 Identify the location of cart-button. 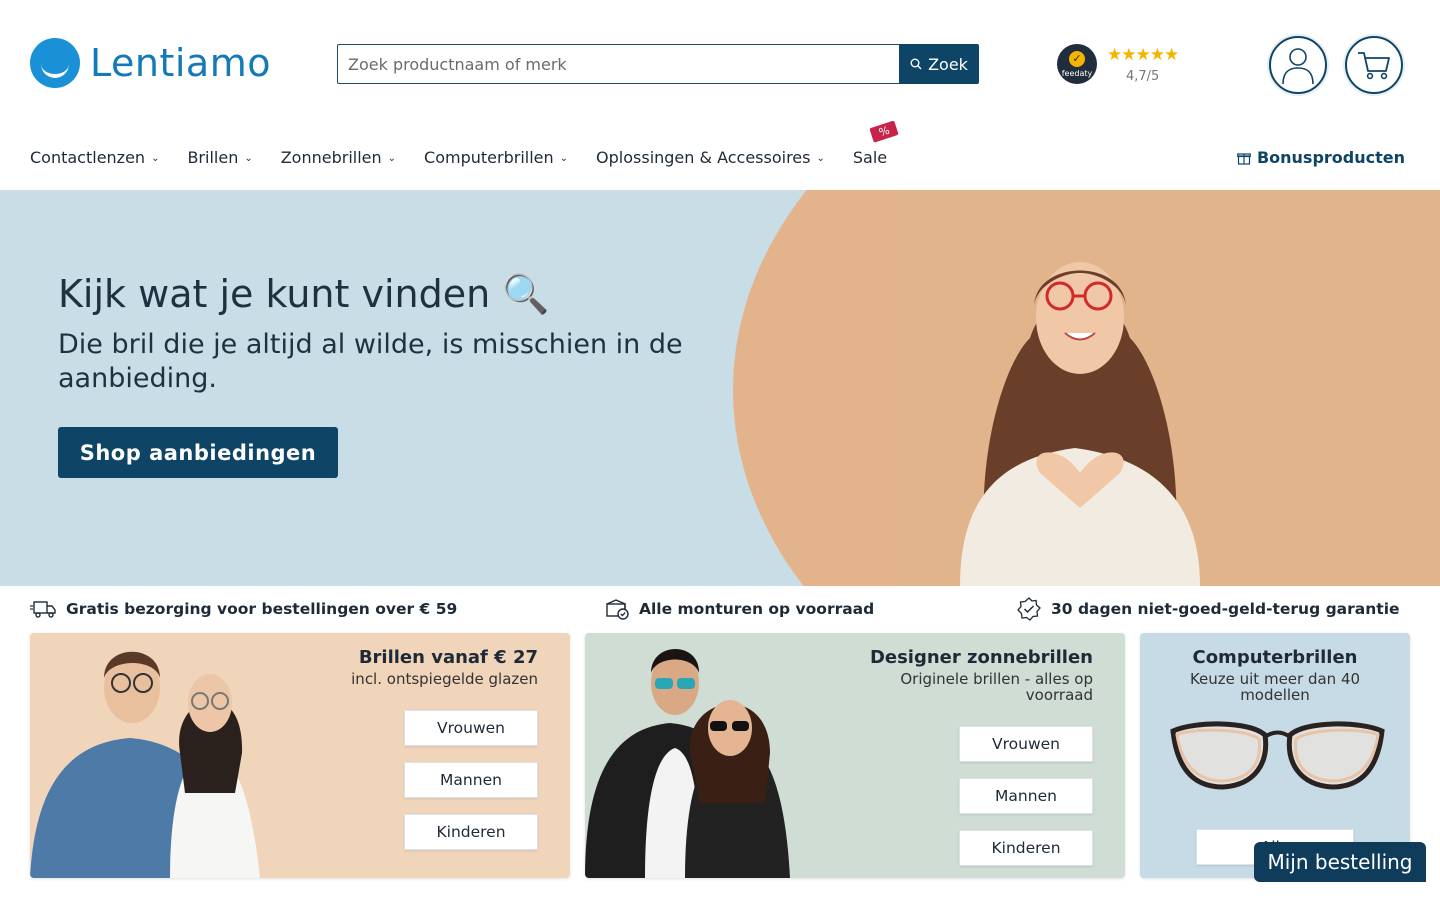
(1374, 65).